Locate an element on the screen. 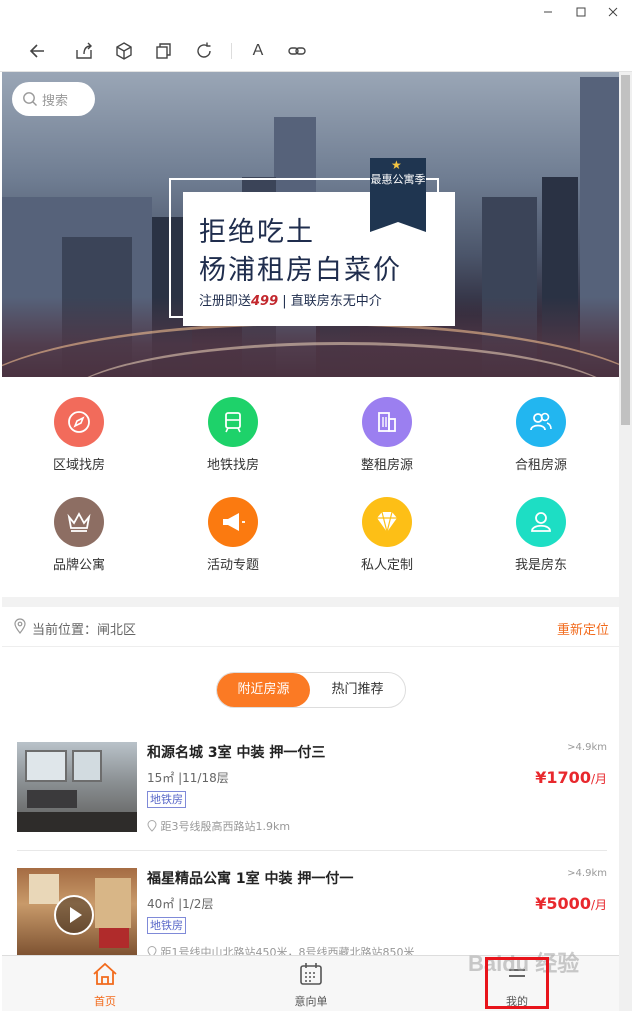  listing-segment-control: 附近房源 热门推荐 is located at coordinates (311, 690).